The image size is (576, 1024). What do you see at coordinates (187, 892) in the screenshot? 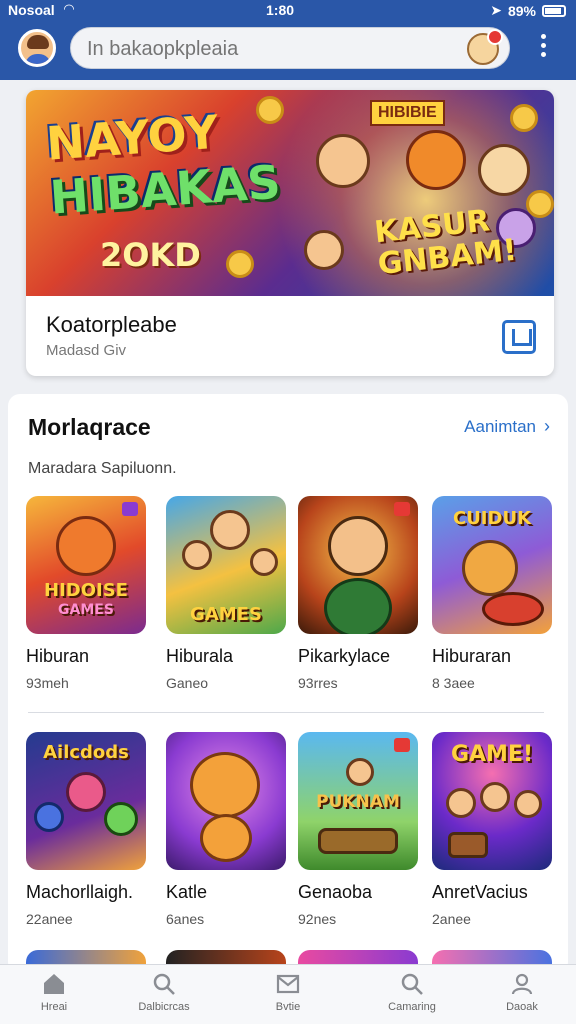
I see `game-name: Katle` at bounding box center [187, 892].